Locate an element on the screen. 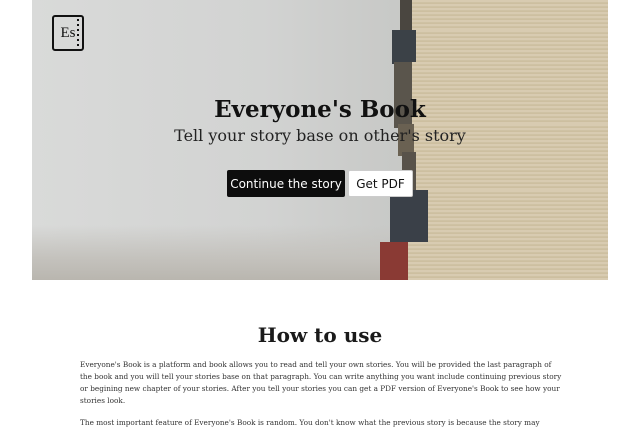 Image resolution: width=640 pixels, height=427 pixels. hero-title: Everyone's Book is located at coordinates (320, 109).